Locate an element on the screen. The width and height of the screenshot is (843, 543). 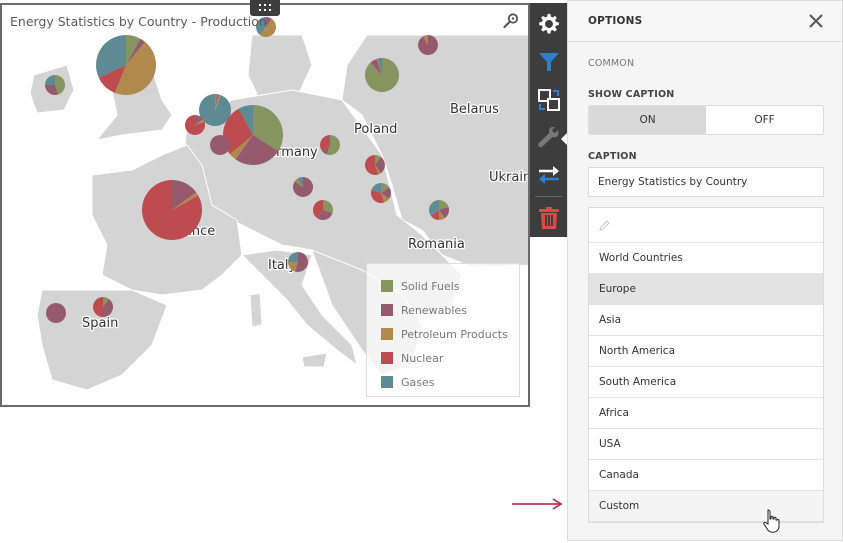
wrench-icon is located at coordinates (548, 136).